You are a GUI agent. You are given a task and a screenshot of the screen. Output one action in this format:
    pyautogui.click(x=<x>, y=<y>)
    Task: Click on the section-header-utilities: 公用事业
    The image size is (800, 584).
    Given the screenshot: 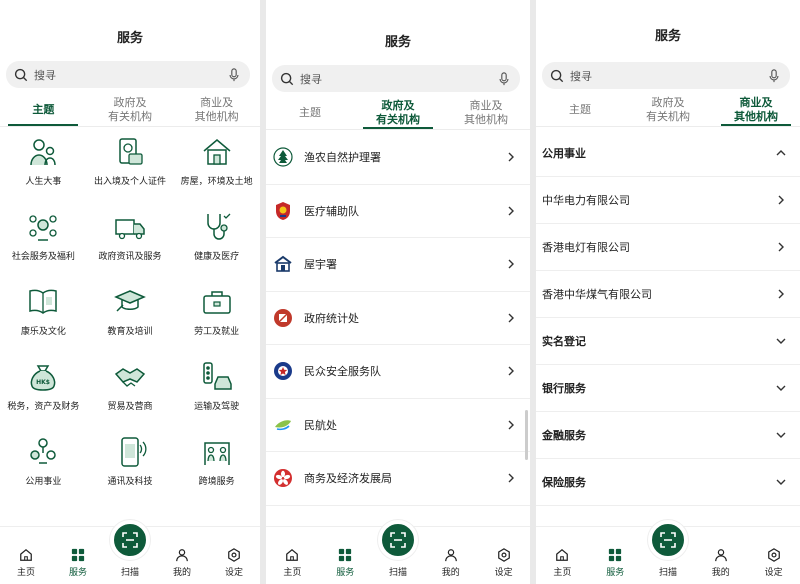 What is the action you would take?
    pyautogui.click(x=668, y=153)
    